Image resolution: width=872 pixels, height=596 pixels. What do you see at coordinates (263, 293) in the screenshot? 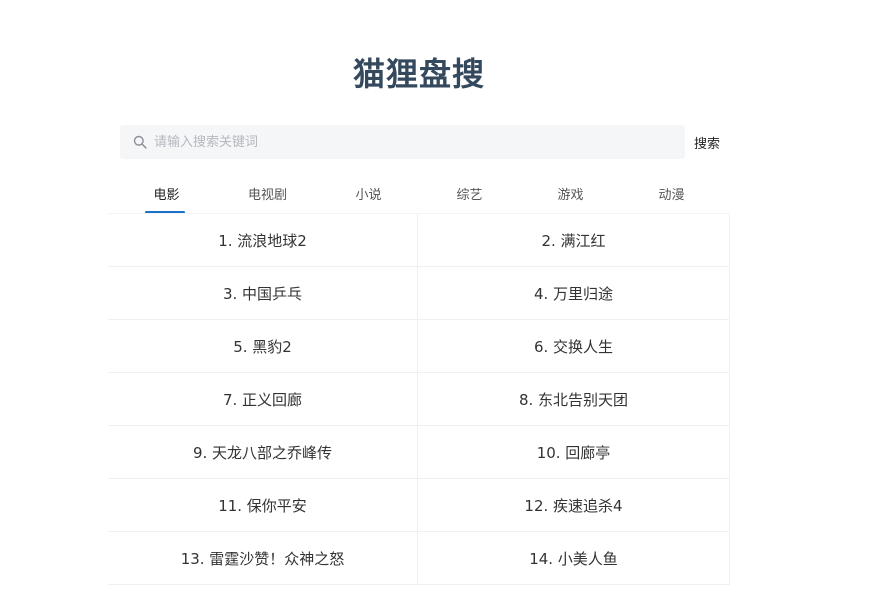
I see `list-item: 3. 中国乒乓` at bounding box center [263, 293].